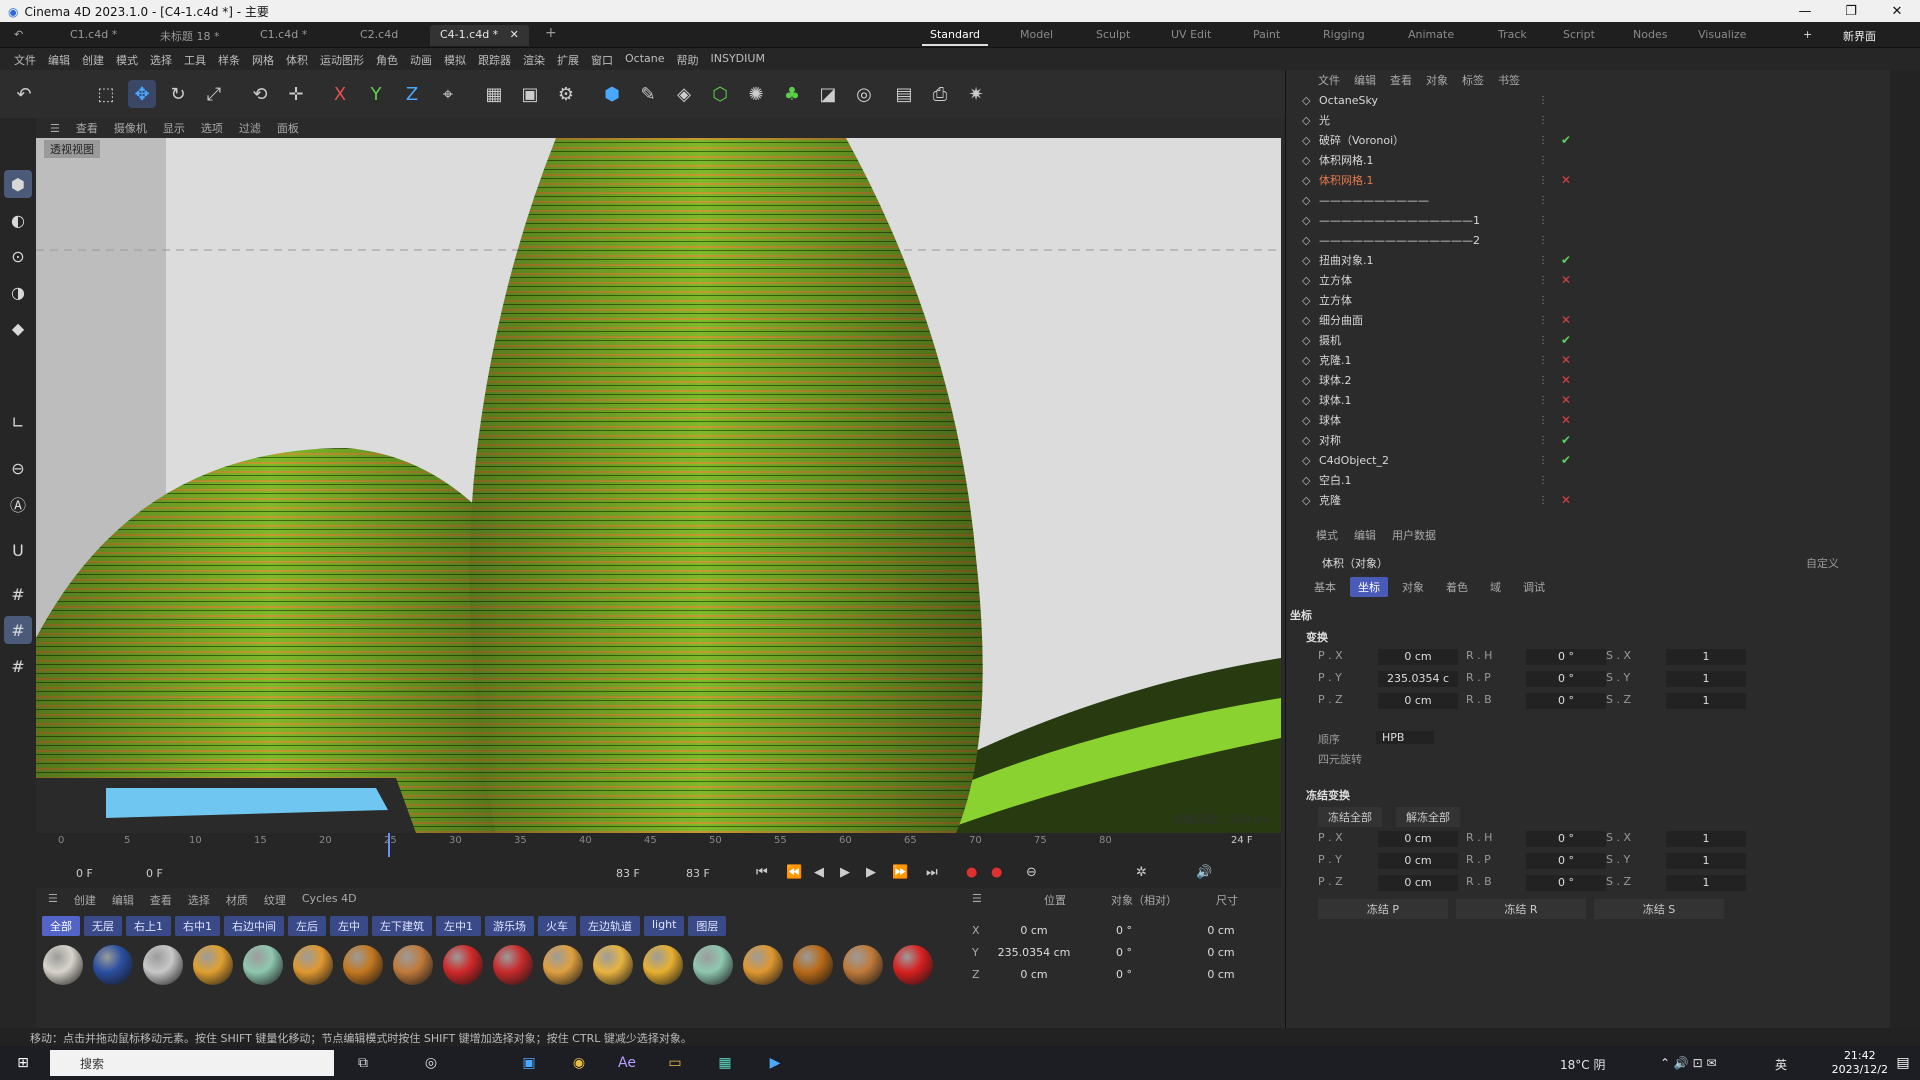  I want to click on mat-menu-edit: 编辑, so click(123, 900).